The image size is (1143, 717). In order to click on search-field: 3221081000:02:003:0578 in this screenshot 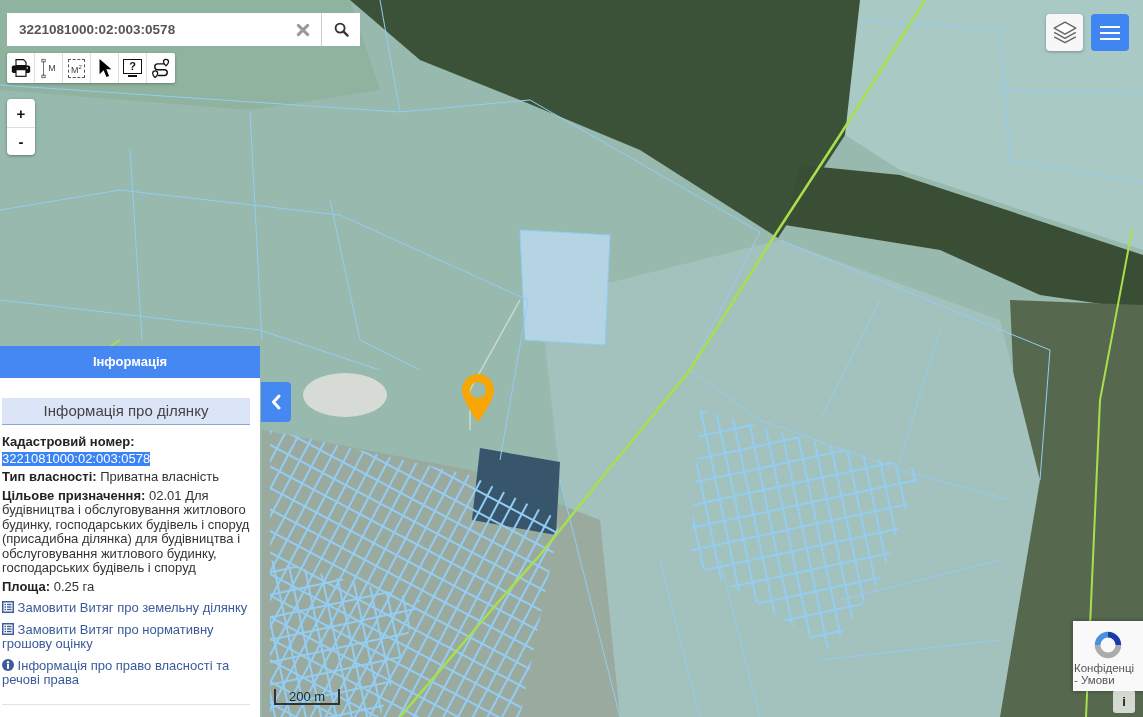, I will do `click(149, 29)`.